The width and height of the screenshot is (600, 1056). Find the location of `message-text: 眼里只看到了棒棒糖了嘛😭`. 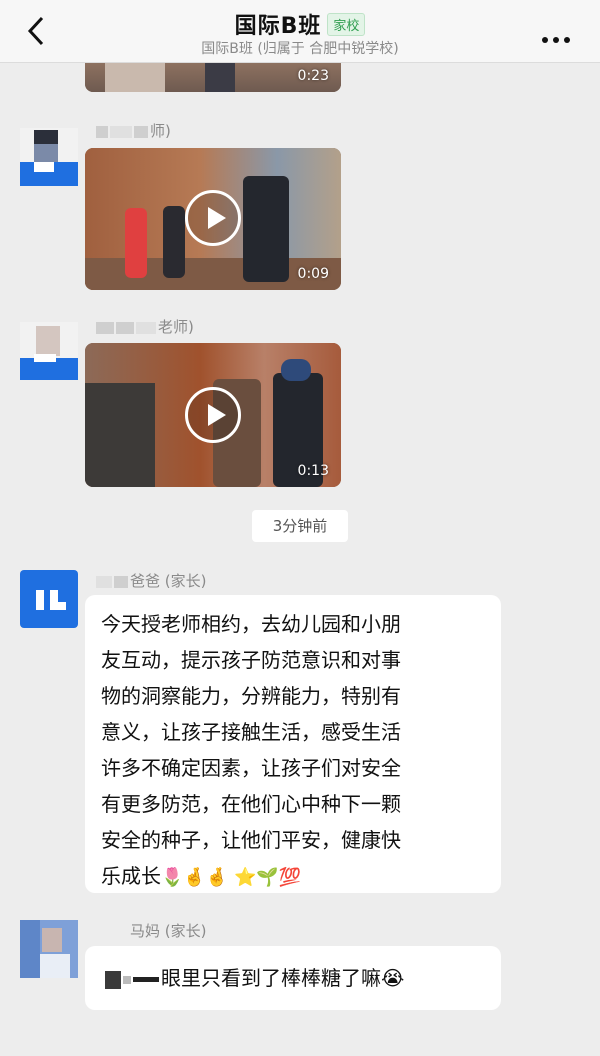

message-text: 眼里只看到了棒棒糖了嘛😭 is located at coordinates (283, 978).